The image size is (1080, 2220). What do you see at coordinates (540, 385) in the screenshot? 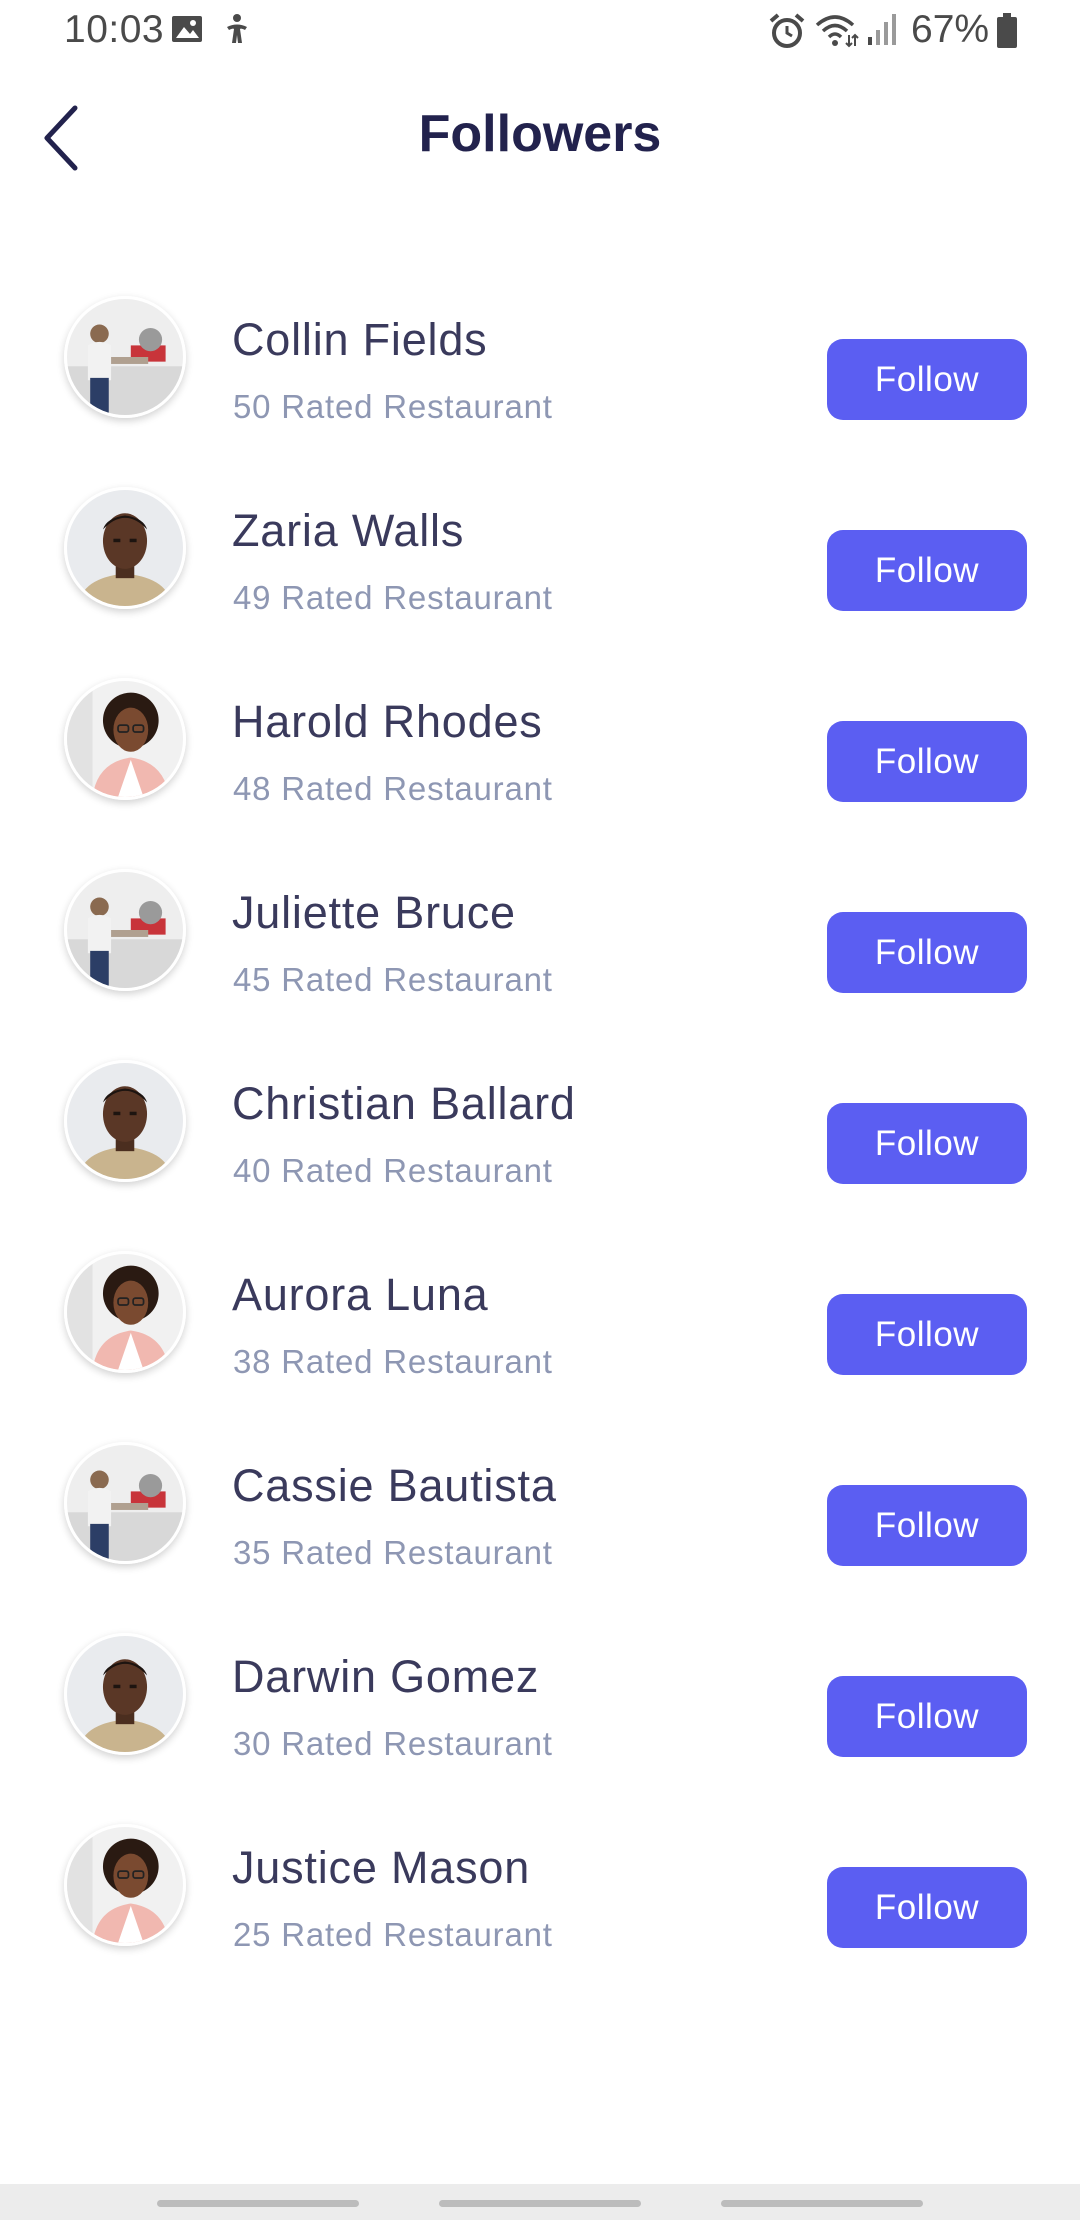
I see `follower-row: Collin Fields 50 Rated Restaurant Follow` at bounding box center [540, 385].